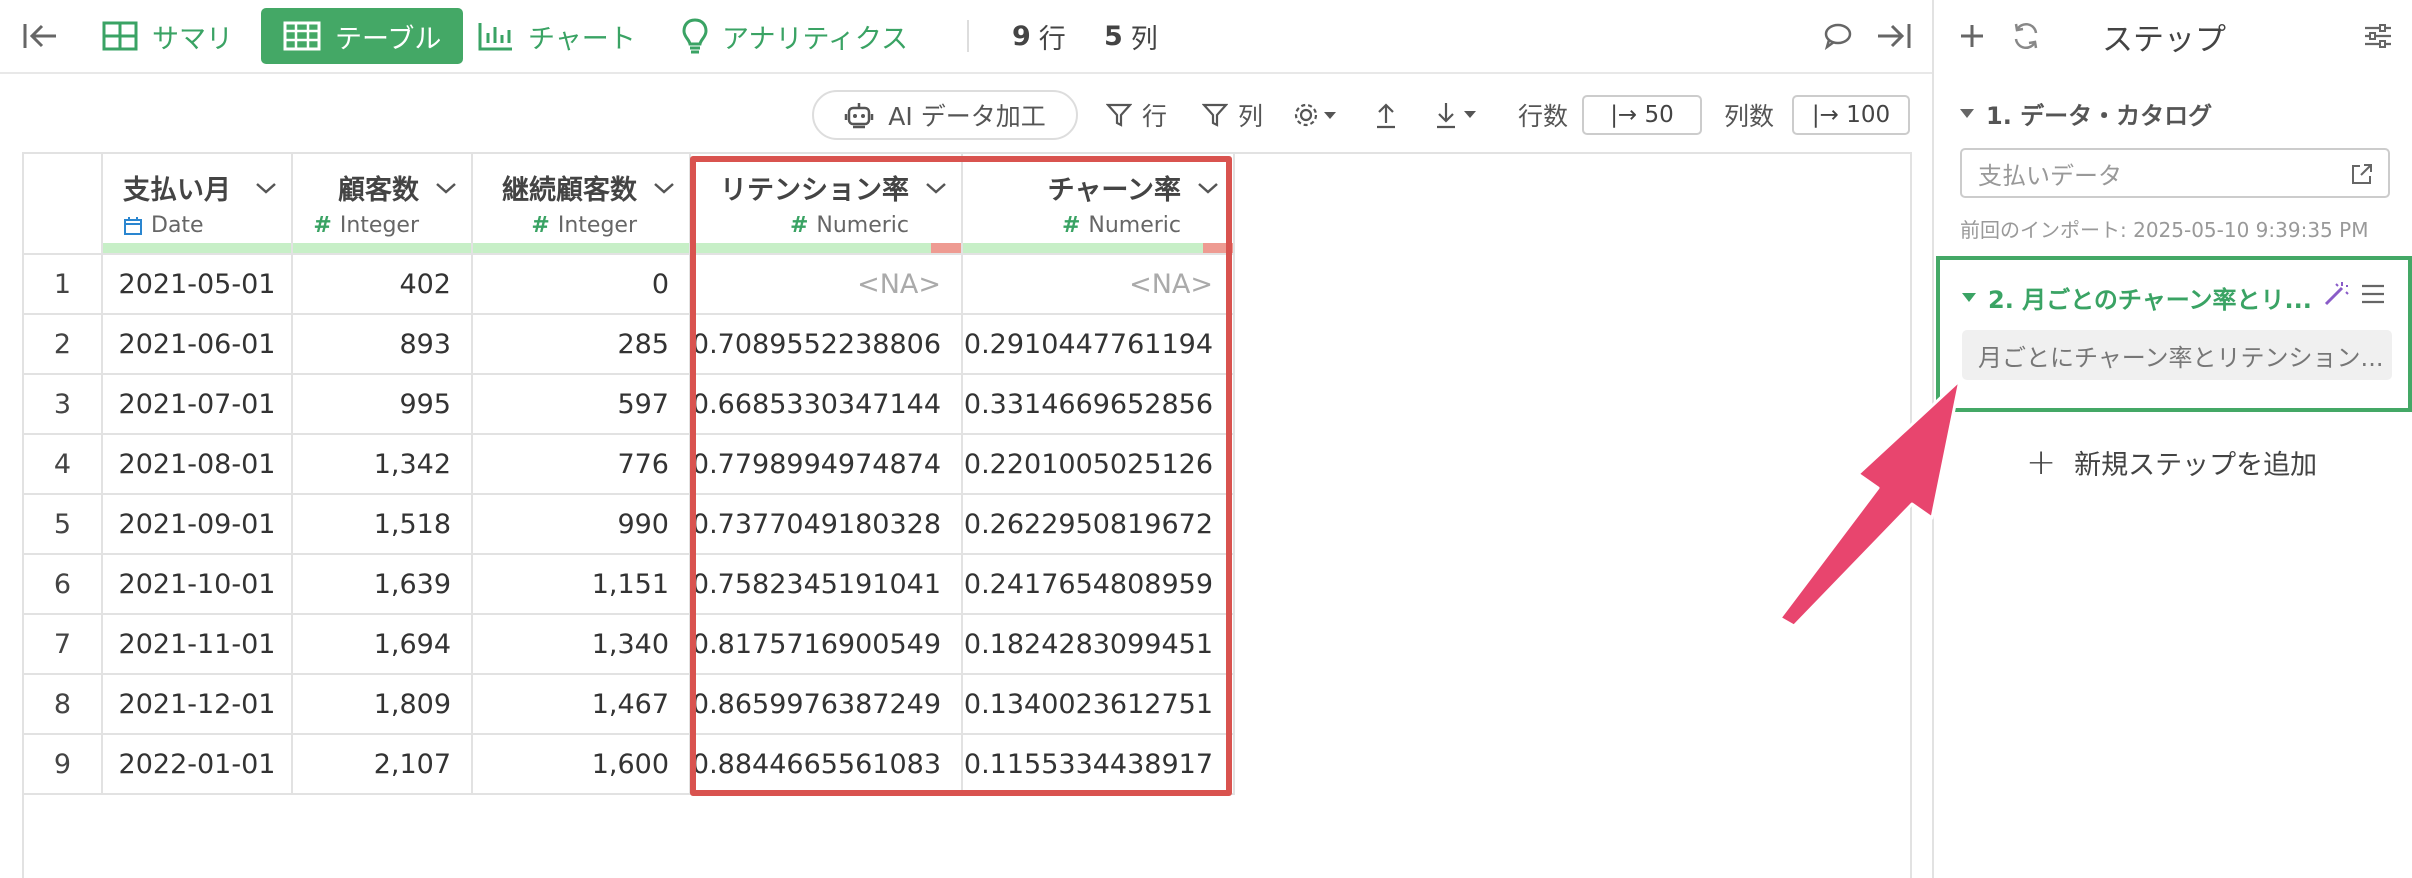 This screenshot has height=878, width=2412. Describe the element at coordinates (1098, 284) in the screenshot. I see `cell-churn-rate: <NA>` at that location.